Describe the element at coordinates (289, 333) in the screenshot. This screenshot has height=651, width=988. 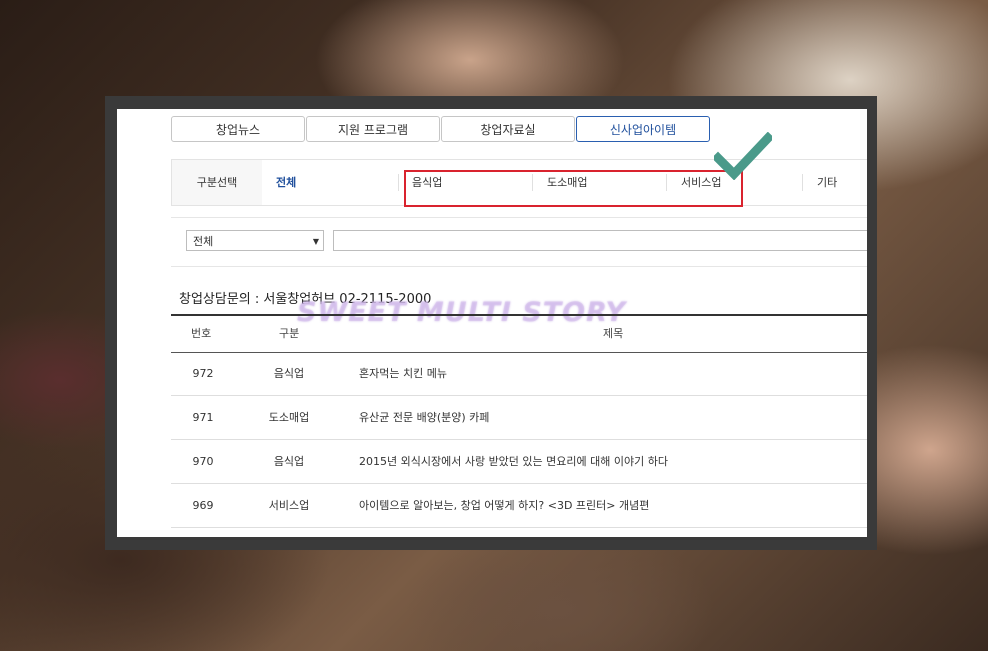
I see `header-type: 구분` at that location.